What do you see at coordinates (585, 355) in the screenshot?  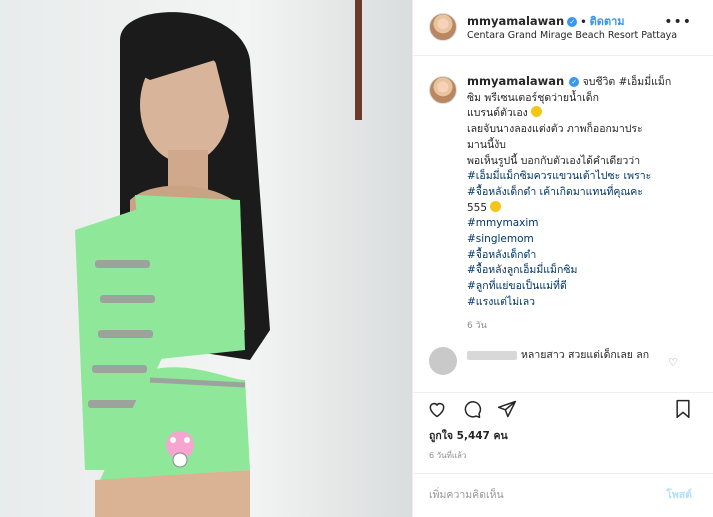 I see `comment-text: หลายสาว สวยแต่เด็กเลย ลก` at bounding box center [585, 355].